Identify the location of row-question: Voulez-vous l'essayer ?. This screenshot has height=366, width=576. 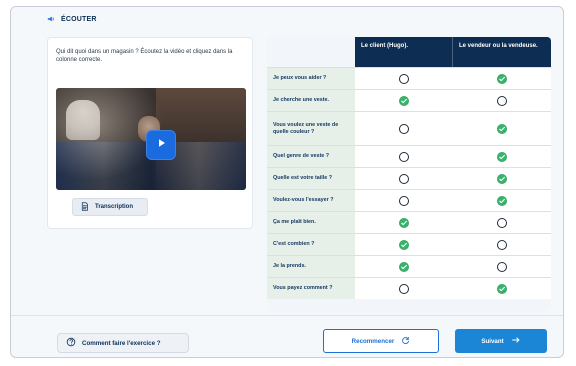
(311, 200).